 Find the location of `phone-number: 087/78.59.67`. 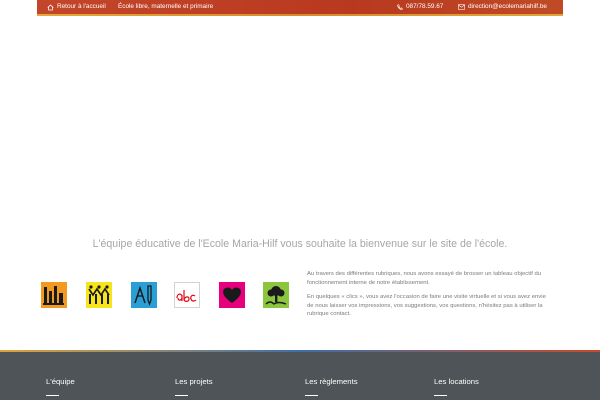

phone-number: 087/78.59.67 is located at coordinates (425, 6).